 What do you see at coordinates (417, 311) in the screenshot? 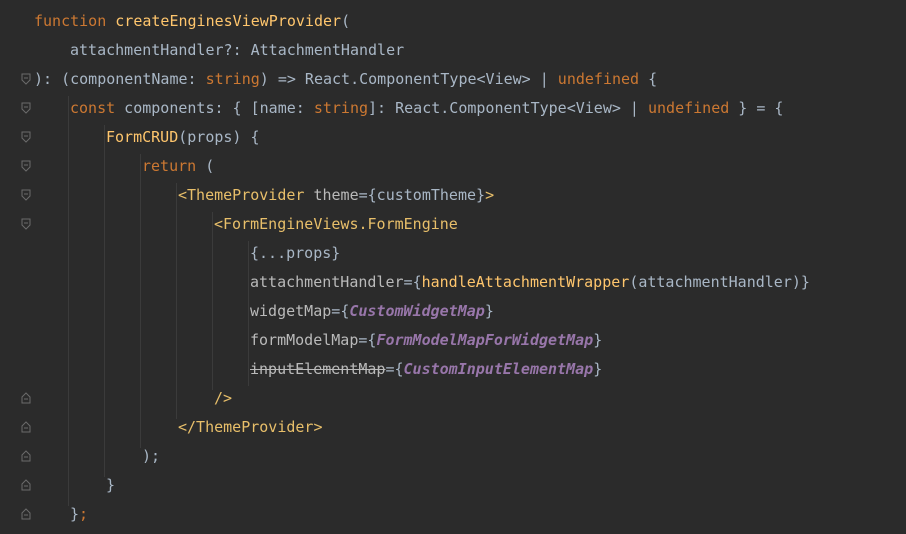
I see `constant-identifier: CustomWidgetMap` at bounding box center [417, 311].